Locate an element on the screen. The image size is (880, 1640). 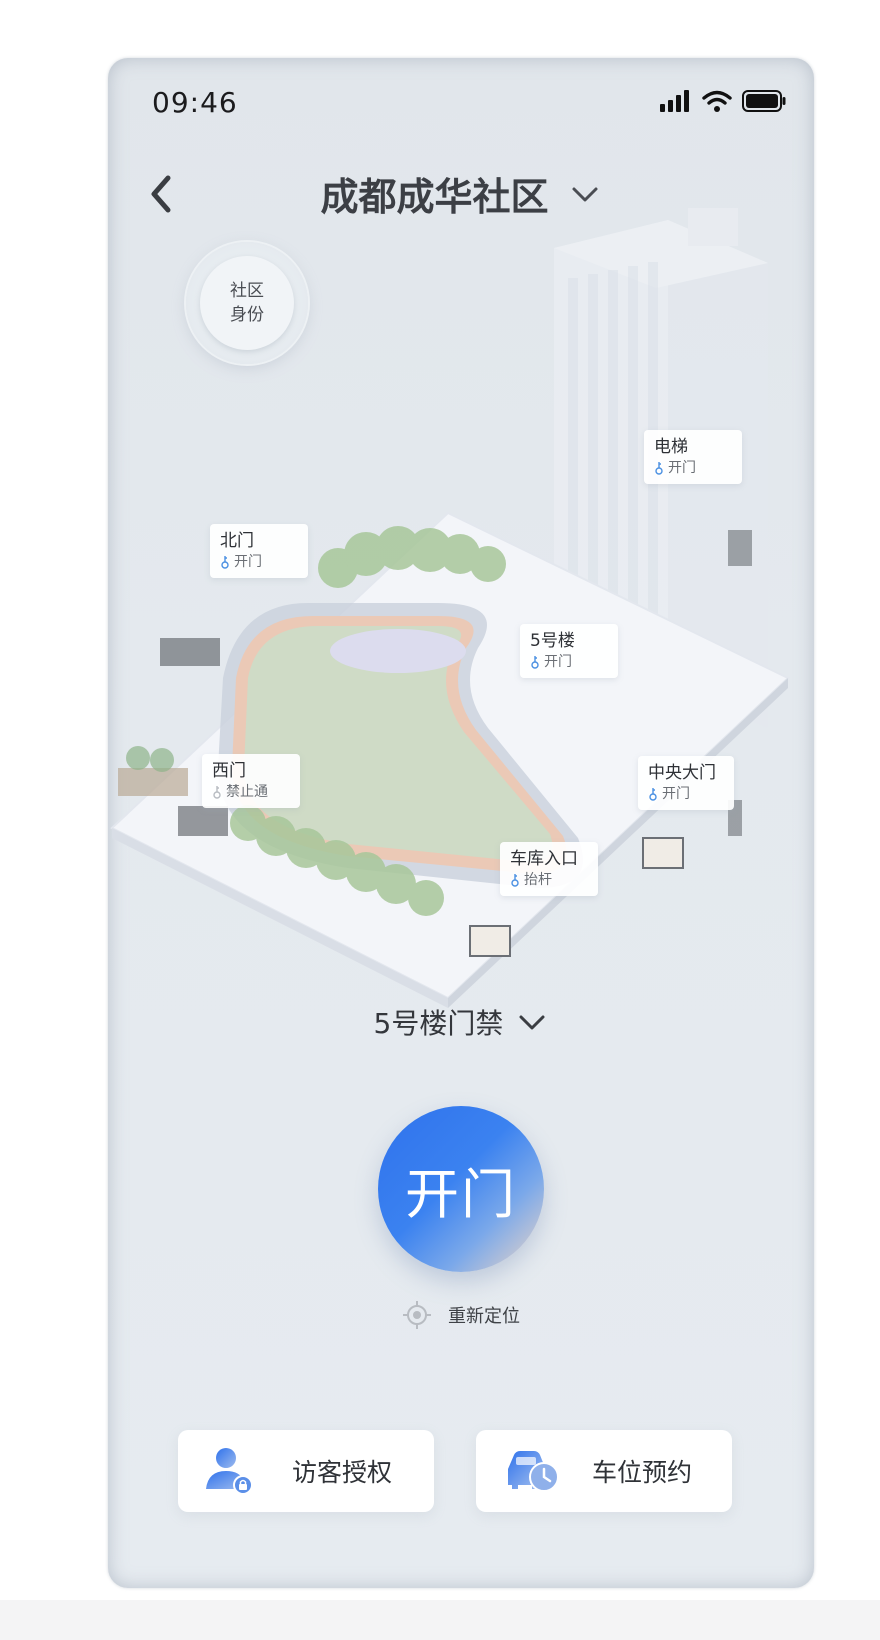
door-selector-value: 5号楼门禁 is located at coordinates (438, 1023).